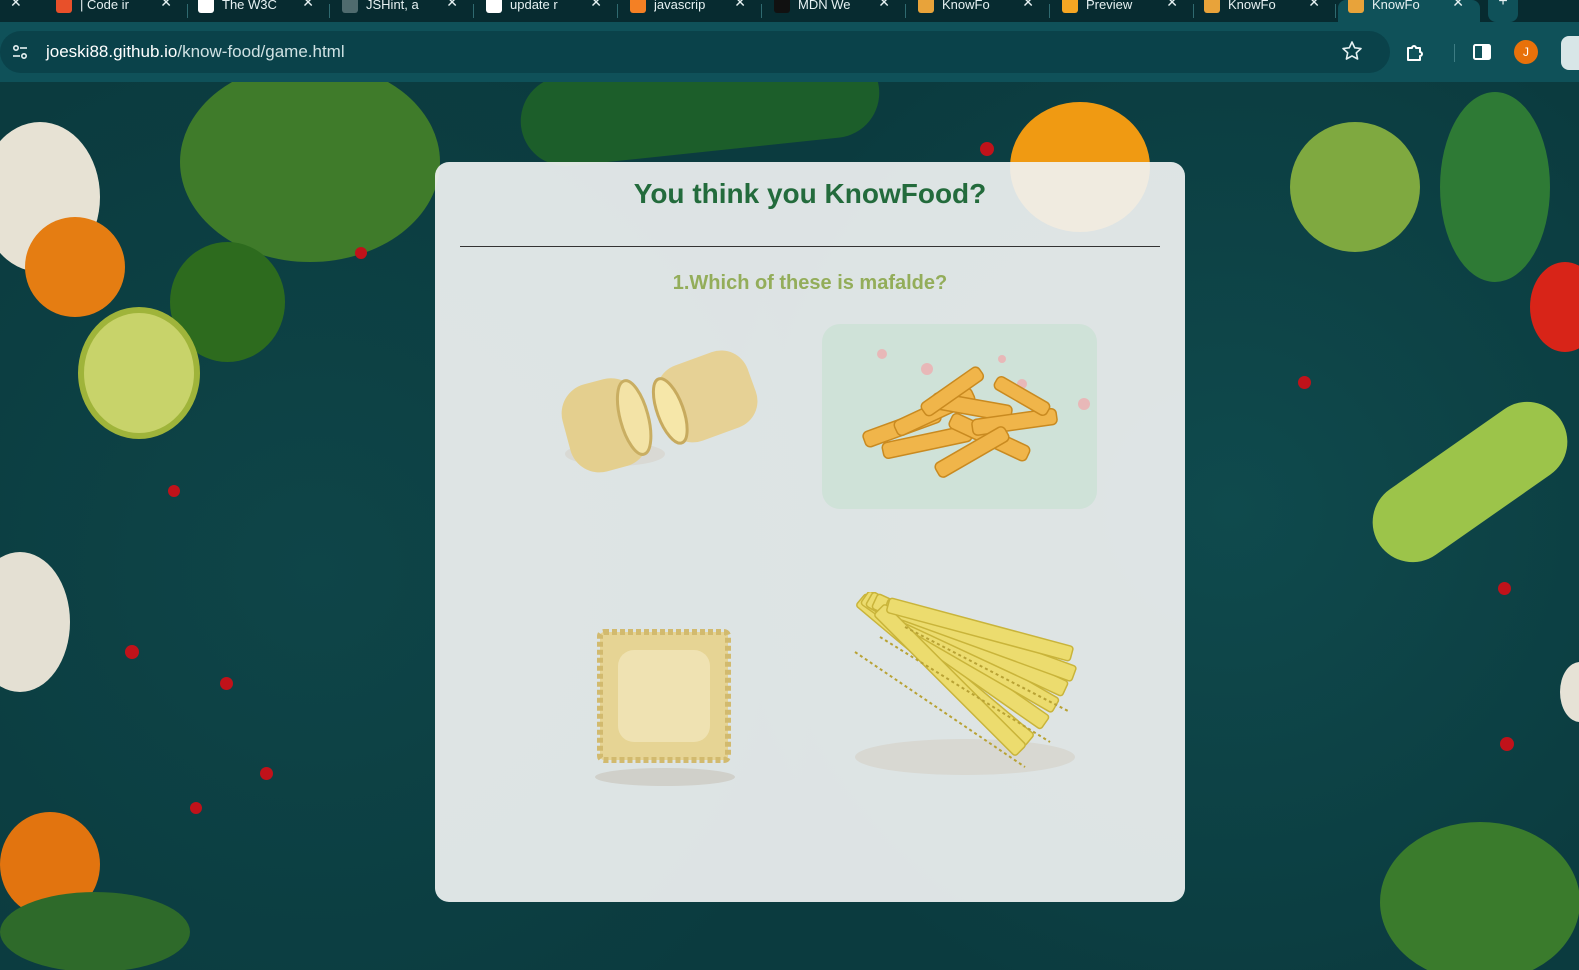 Image resolution: width=1579 pixels, height=970 pixels. What do you see at coordinates (206, 6) in the screenshot?
I see `w3c-icon` at bounding box center [206, 6].